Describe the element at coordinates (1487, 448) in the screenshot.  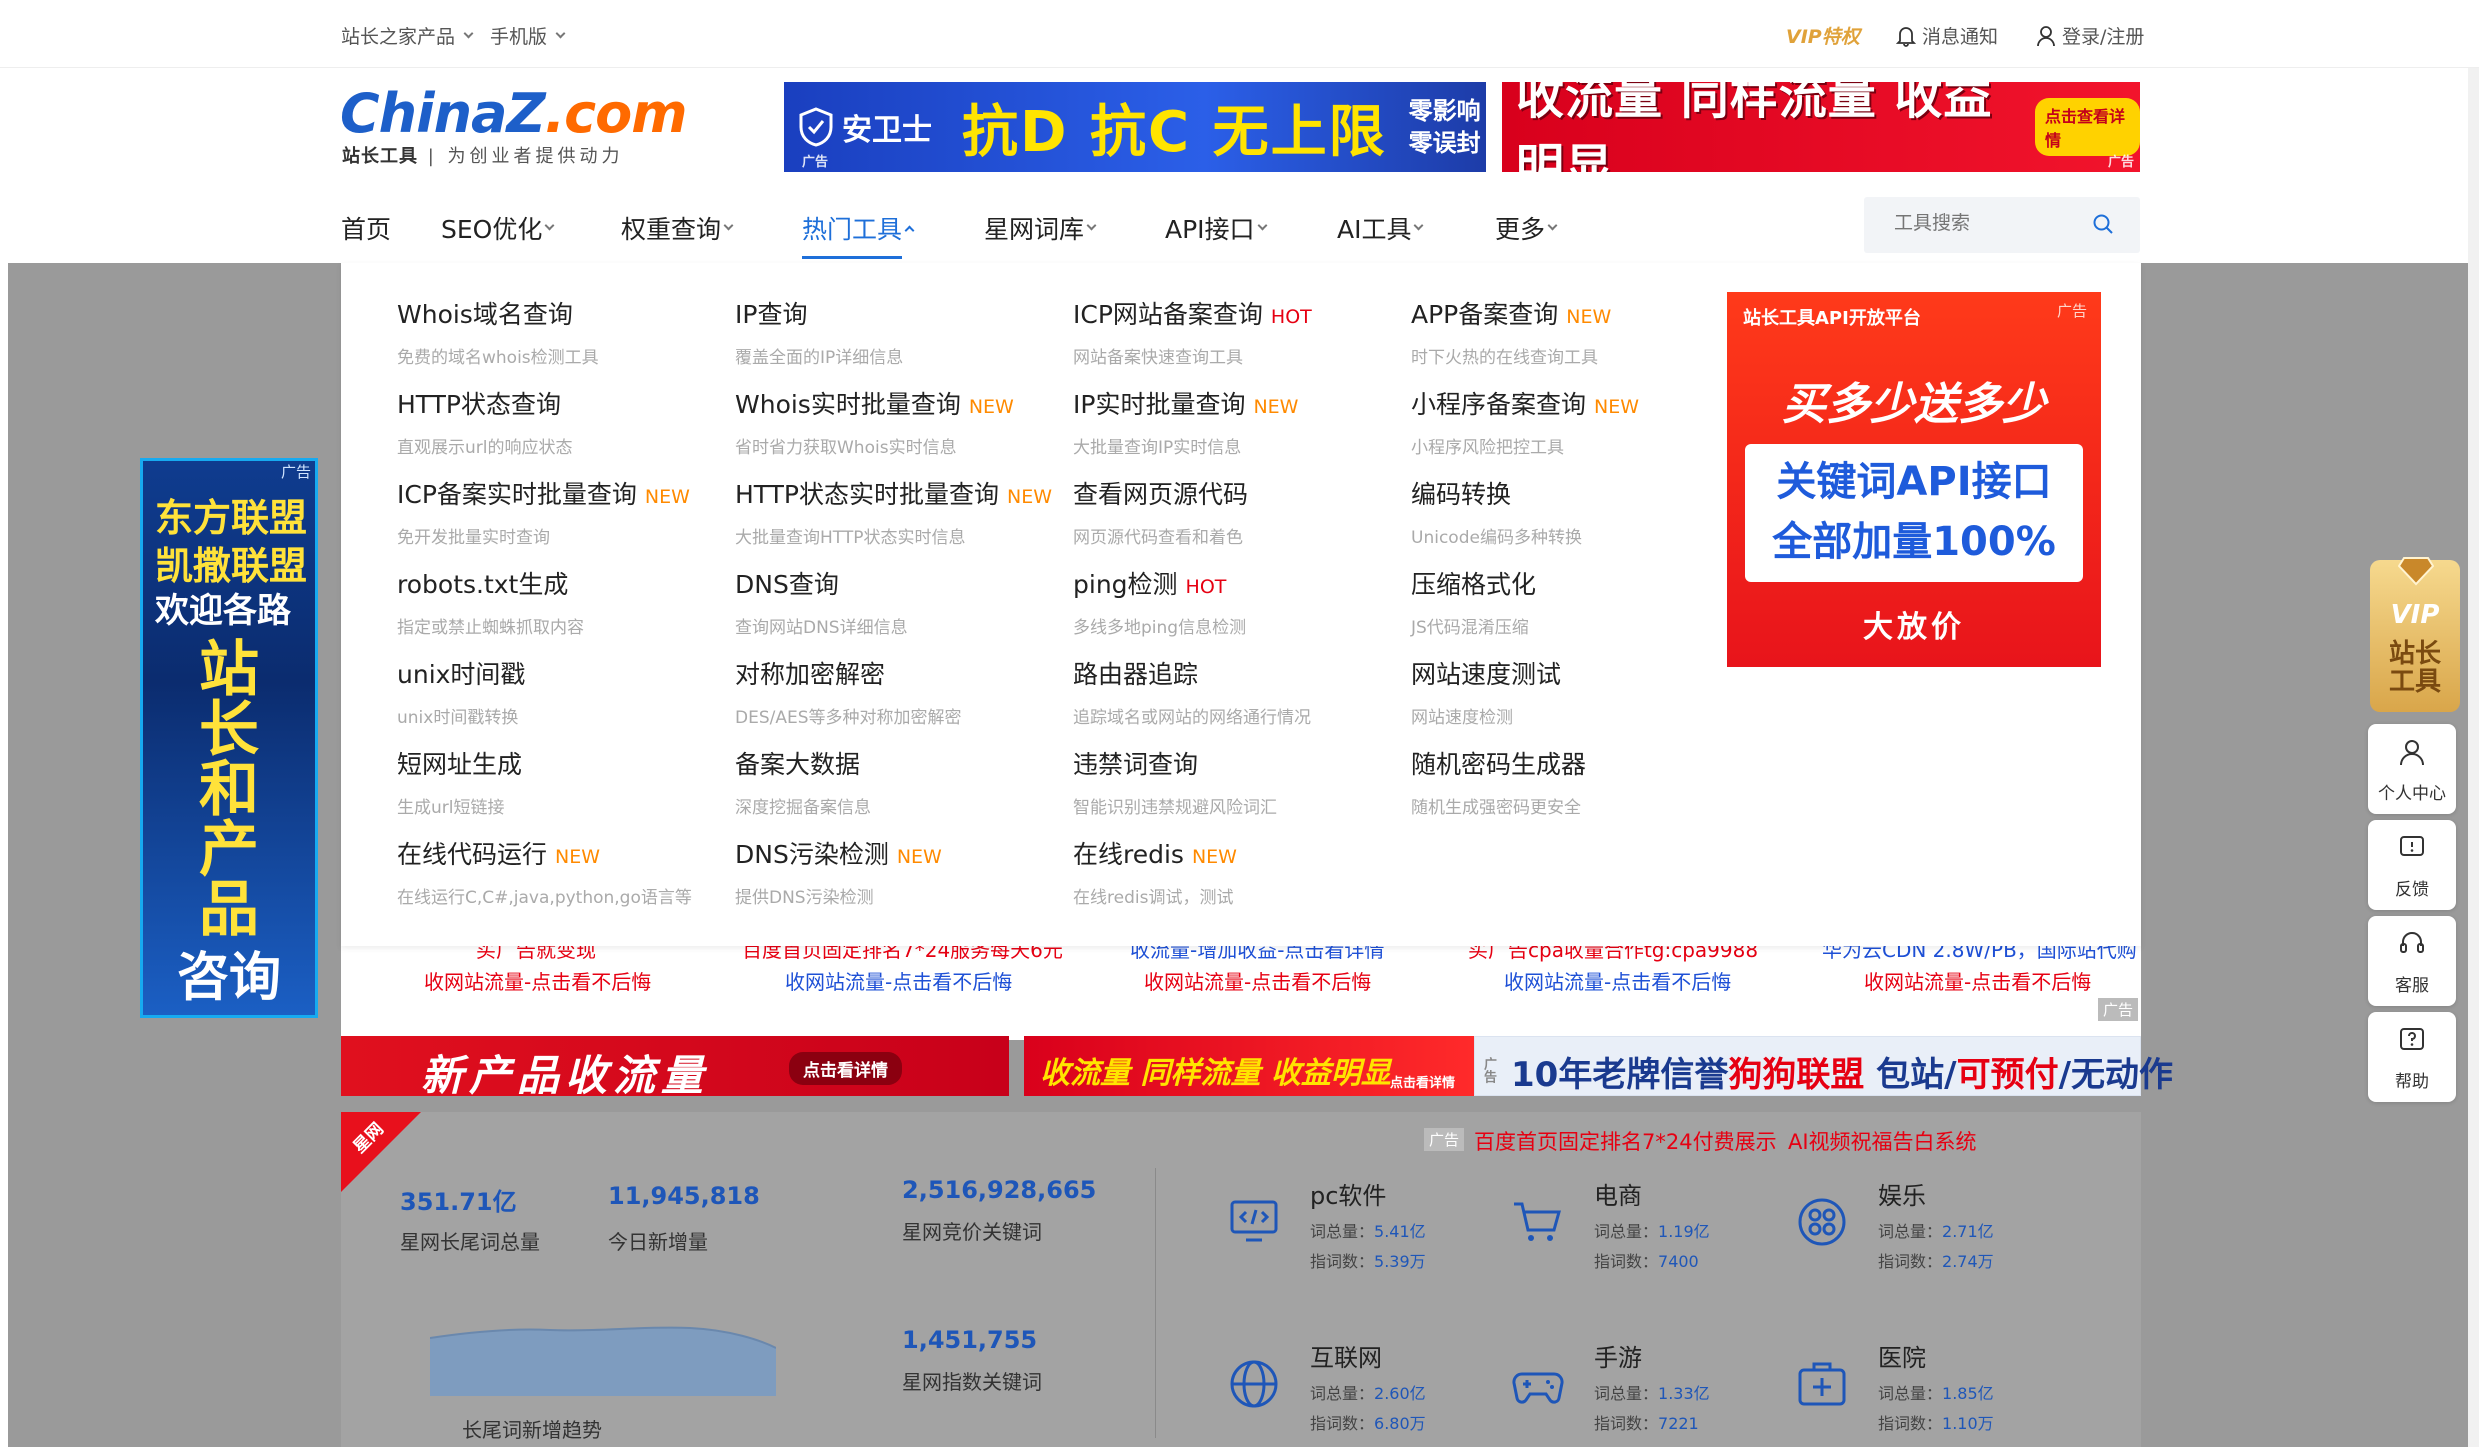
I see `tool-description: 小程序风险把控工具` at that location.